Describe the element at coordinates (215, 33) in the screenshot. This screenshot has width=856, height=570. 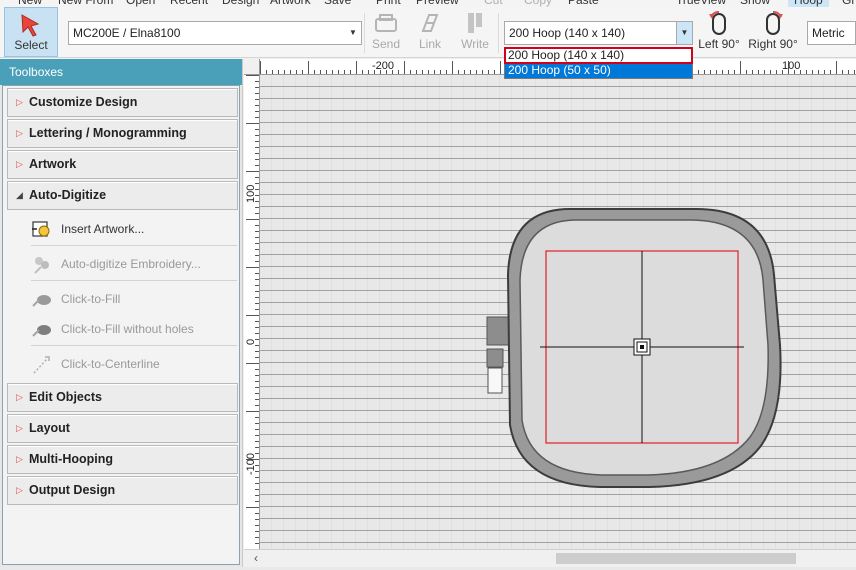
I see `machine-select: MC200E / Elna8100 ▼` at that location.